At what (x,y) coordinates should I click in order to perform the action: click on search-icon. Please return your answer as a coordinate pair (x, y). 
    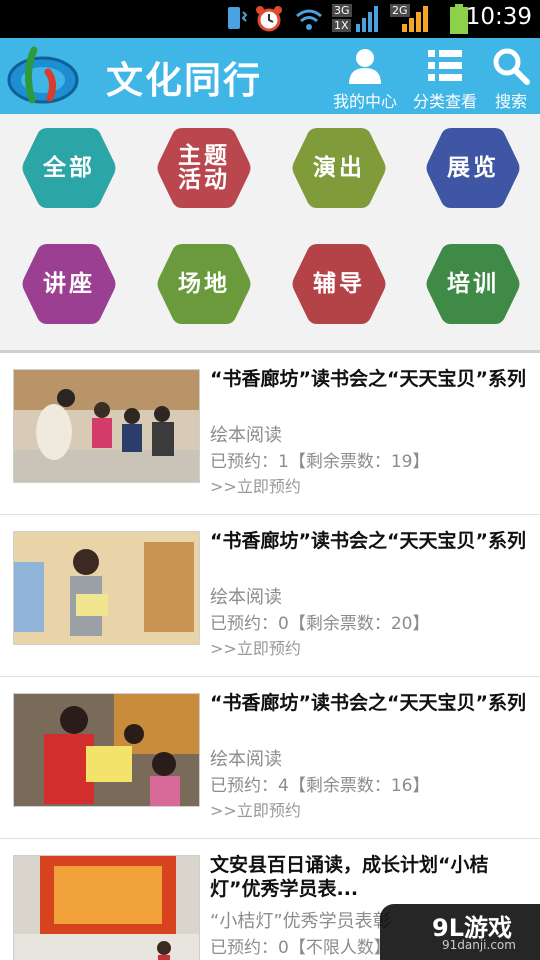
    Looking at the image, I should click on (511, 66).